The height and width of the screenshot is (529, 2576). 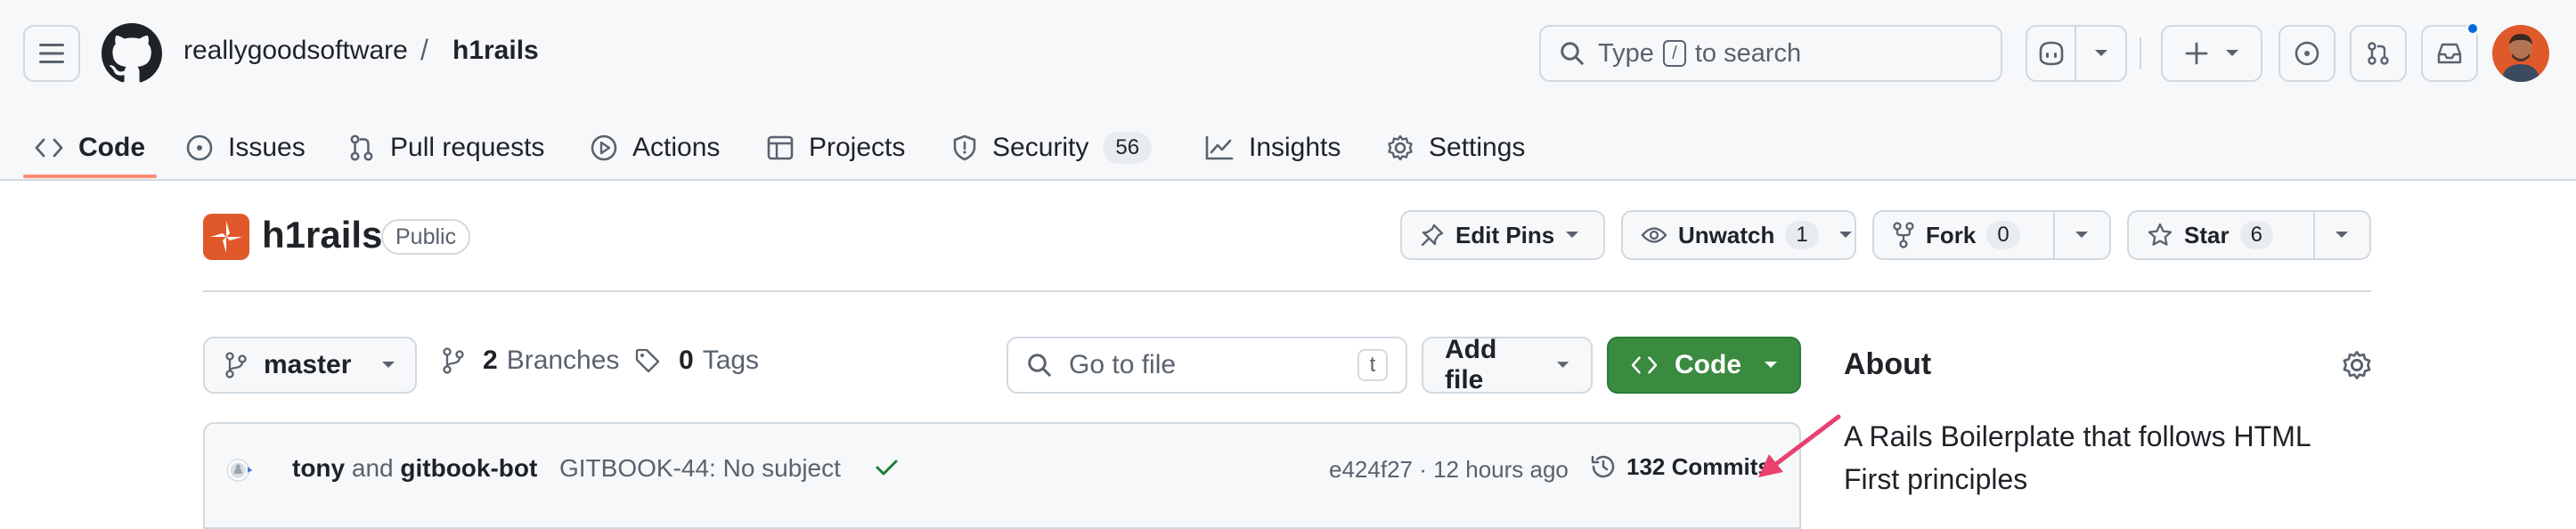 I want to click on check-icon, so click(x=887, y=467).